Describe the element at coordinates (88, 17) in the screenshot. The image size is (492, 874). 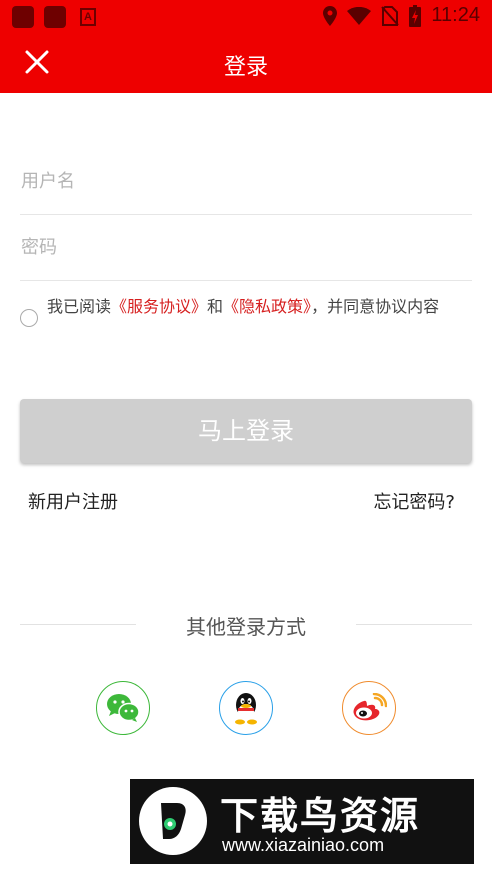
I see `font-app-icon: A` at that location.